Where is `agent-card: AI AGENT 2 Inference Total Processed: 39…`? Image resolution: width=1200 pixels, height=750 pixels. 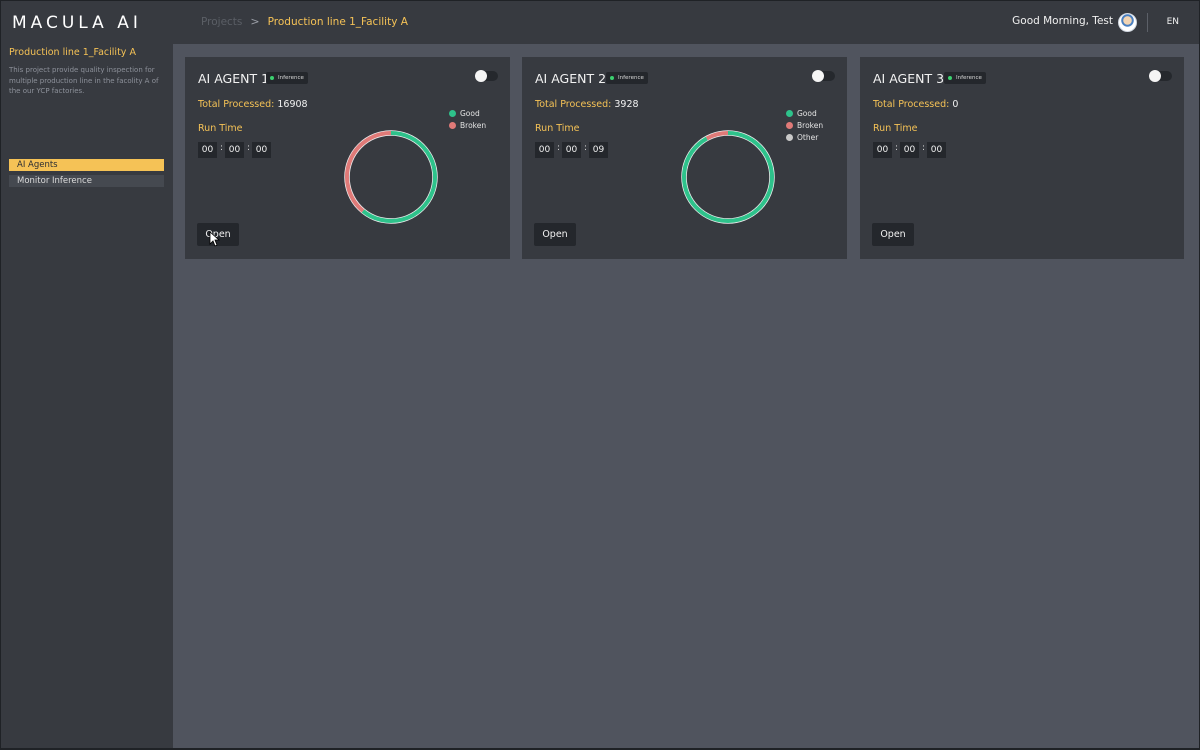 agent-card: AI AGENT 2 Inference Total Processed: 39… is located at coordinates (684, 158).